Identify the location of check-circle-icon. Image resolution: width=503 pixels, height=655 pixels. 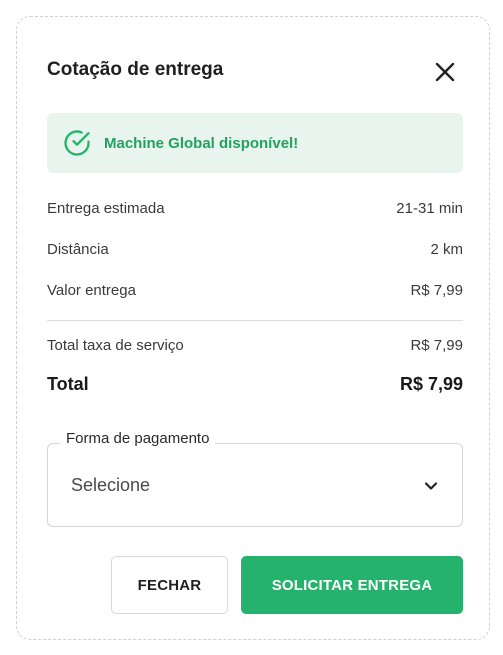
(77, 143).